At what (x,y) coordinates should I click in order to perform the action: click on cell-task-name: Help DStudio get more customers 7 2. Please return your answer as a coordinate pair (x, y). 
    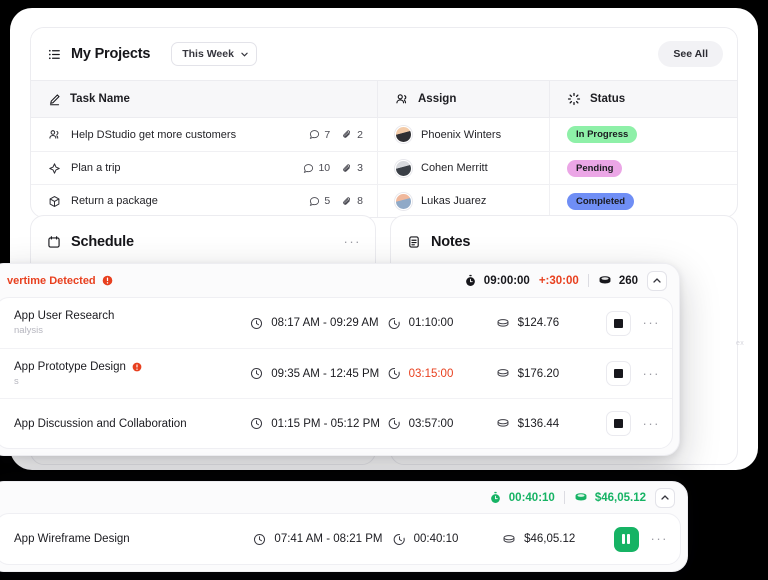
    Looking at the image, I should click on (204, 134).